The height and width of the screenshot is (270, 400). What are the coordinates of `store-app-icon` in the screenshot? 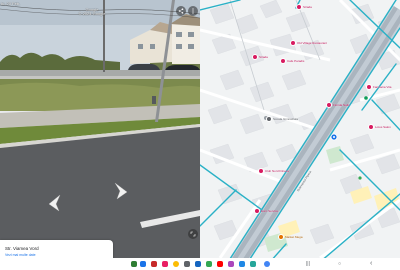 It's located at (198, 264).